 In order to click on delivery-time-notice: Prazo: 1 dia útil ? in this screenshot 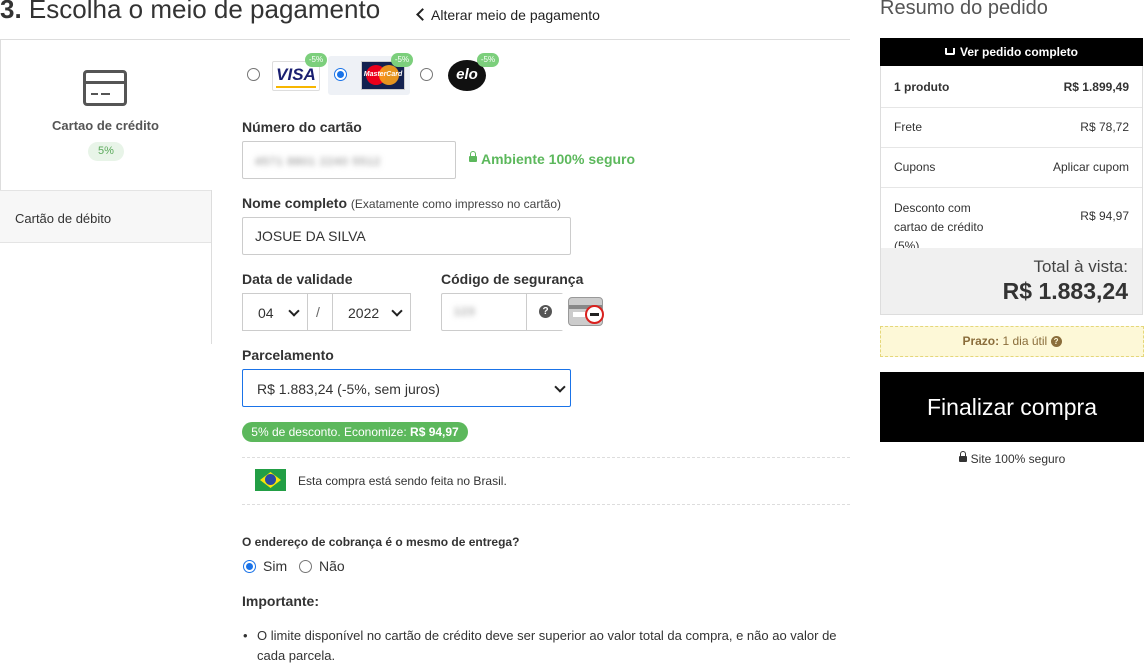, I will do `click(1012, 341)`.